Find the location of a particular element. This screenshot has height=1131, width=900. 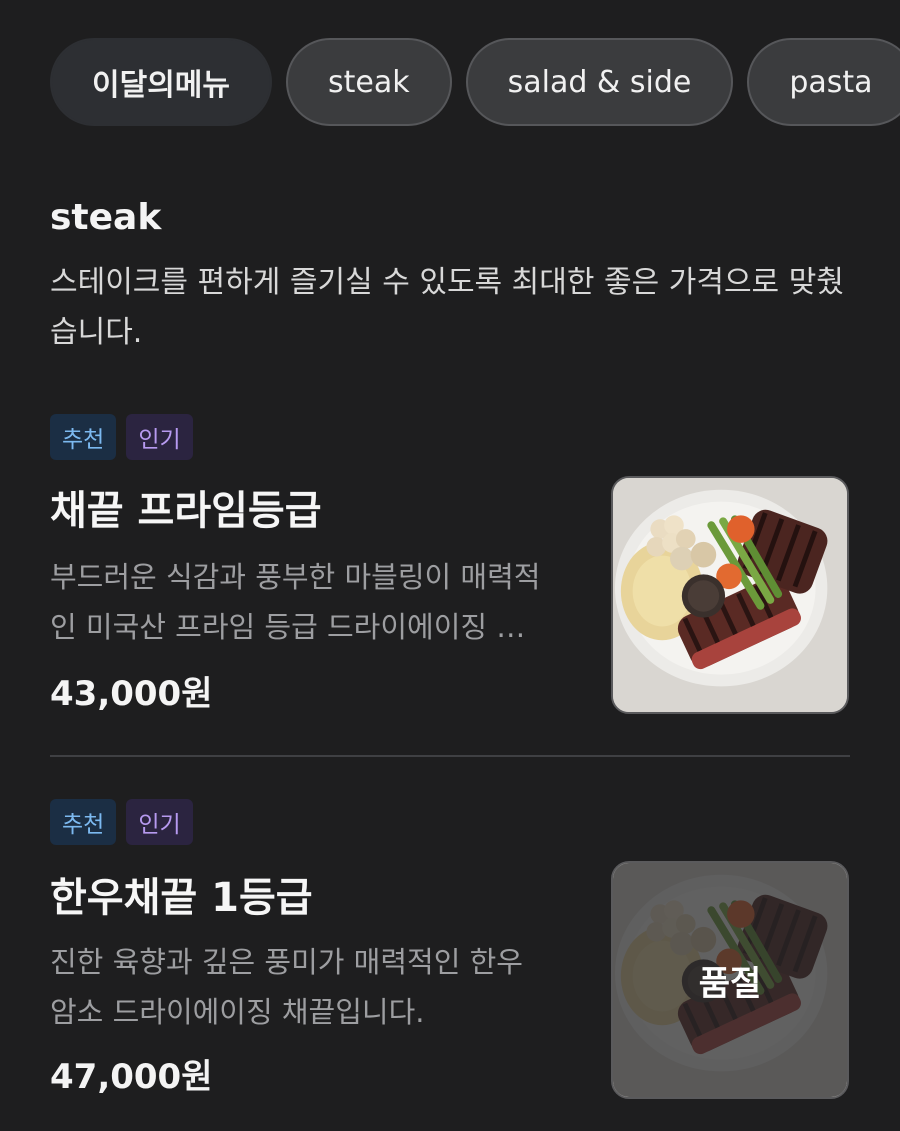

menu-item-image: 품절 is located at coordinates (730, 980).